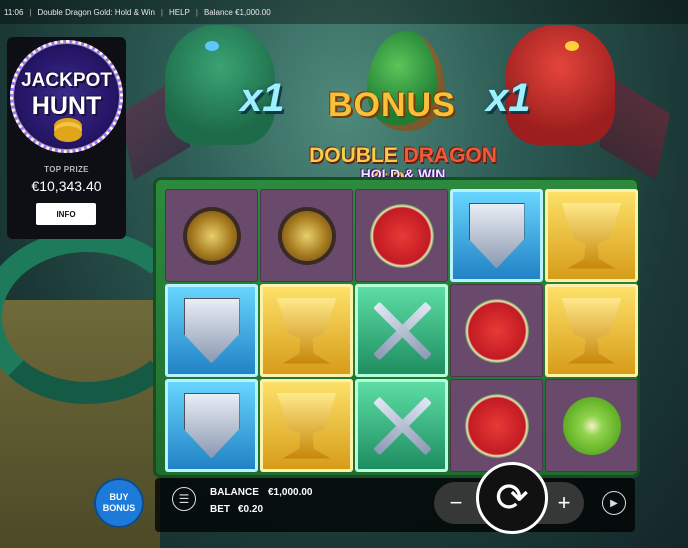 The width and height of the screenshot is (688, 548). What do you see at coordinates (356, 155) in the screenshot?
I see `logo-word-double: DOUBLE` at bounding box center [356, 155].